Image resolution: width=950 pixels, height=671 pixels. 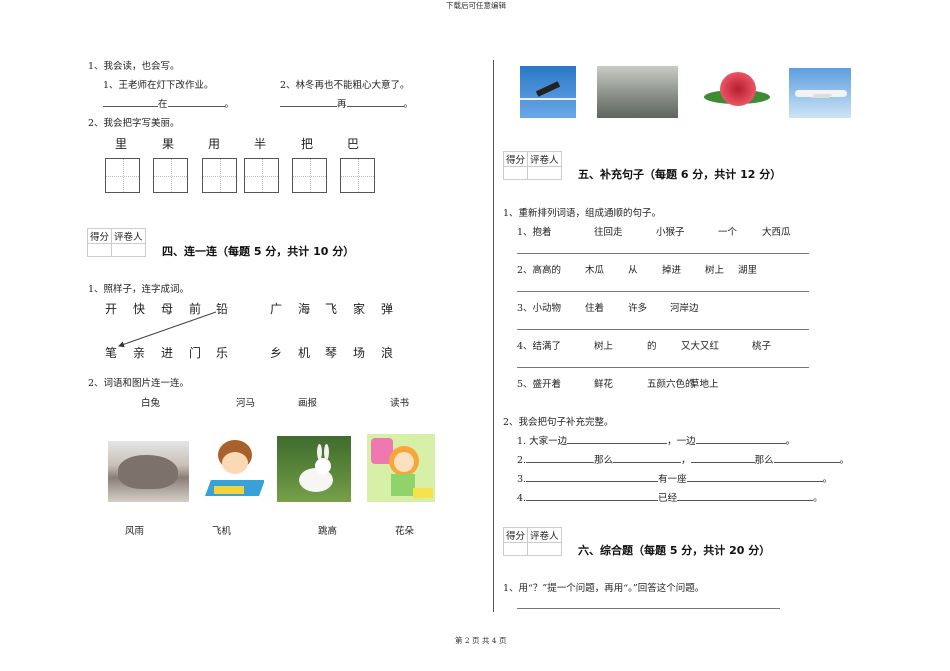 I want to click on word-chip: 鲜花, so click(x=604, y=384).